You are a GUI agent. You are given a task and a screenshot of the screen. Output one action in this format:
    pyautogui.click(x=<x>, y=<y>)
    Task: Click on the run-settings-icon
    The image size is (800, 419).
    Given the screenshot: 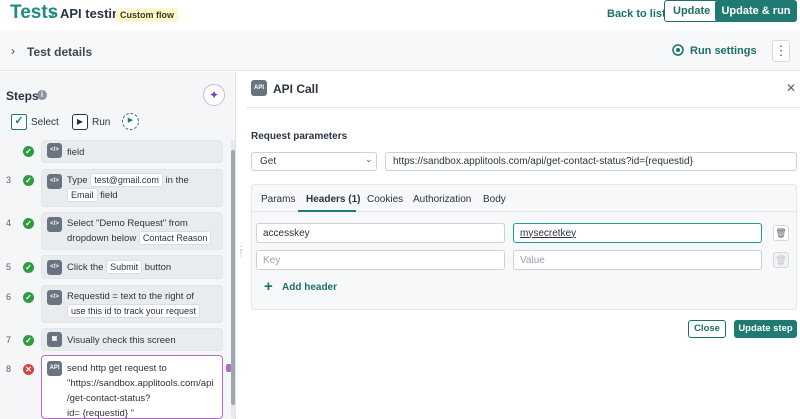 What is the action you would take?
    pyautogui.click(x=678, y=50)
    